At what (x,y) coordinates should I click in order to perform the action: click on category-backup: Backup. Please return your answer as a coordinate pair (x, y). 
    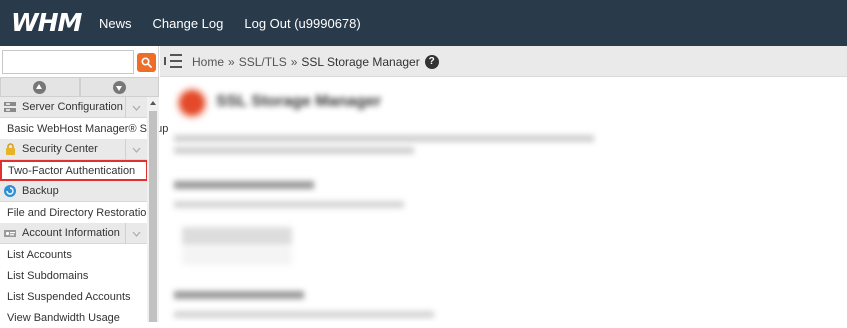
    Looking at the image, I should click on (73, 191).